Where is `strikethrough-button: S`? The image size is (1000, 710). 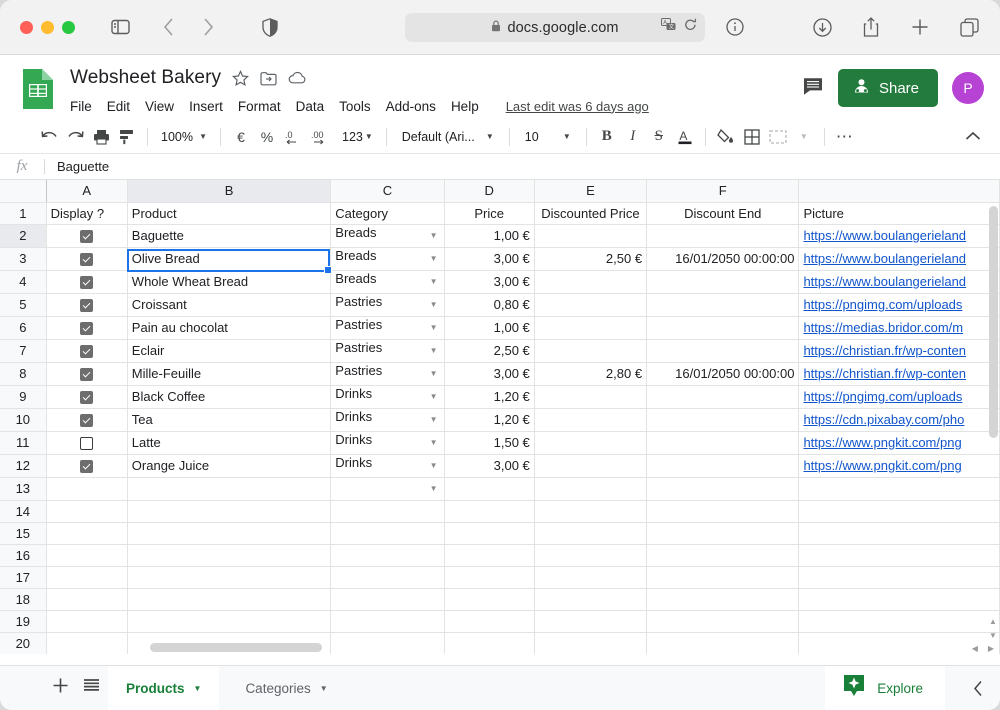
strikethrough-button: S is located at coordinates (659, 137).